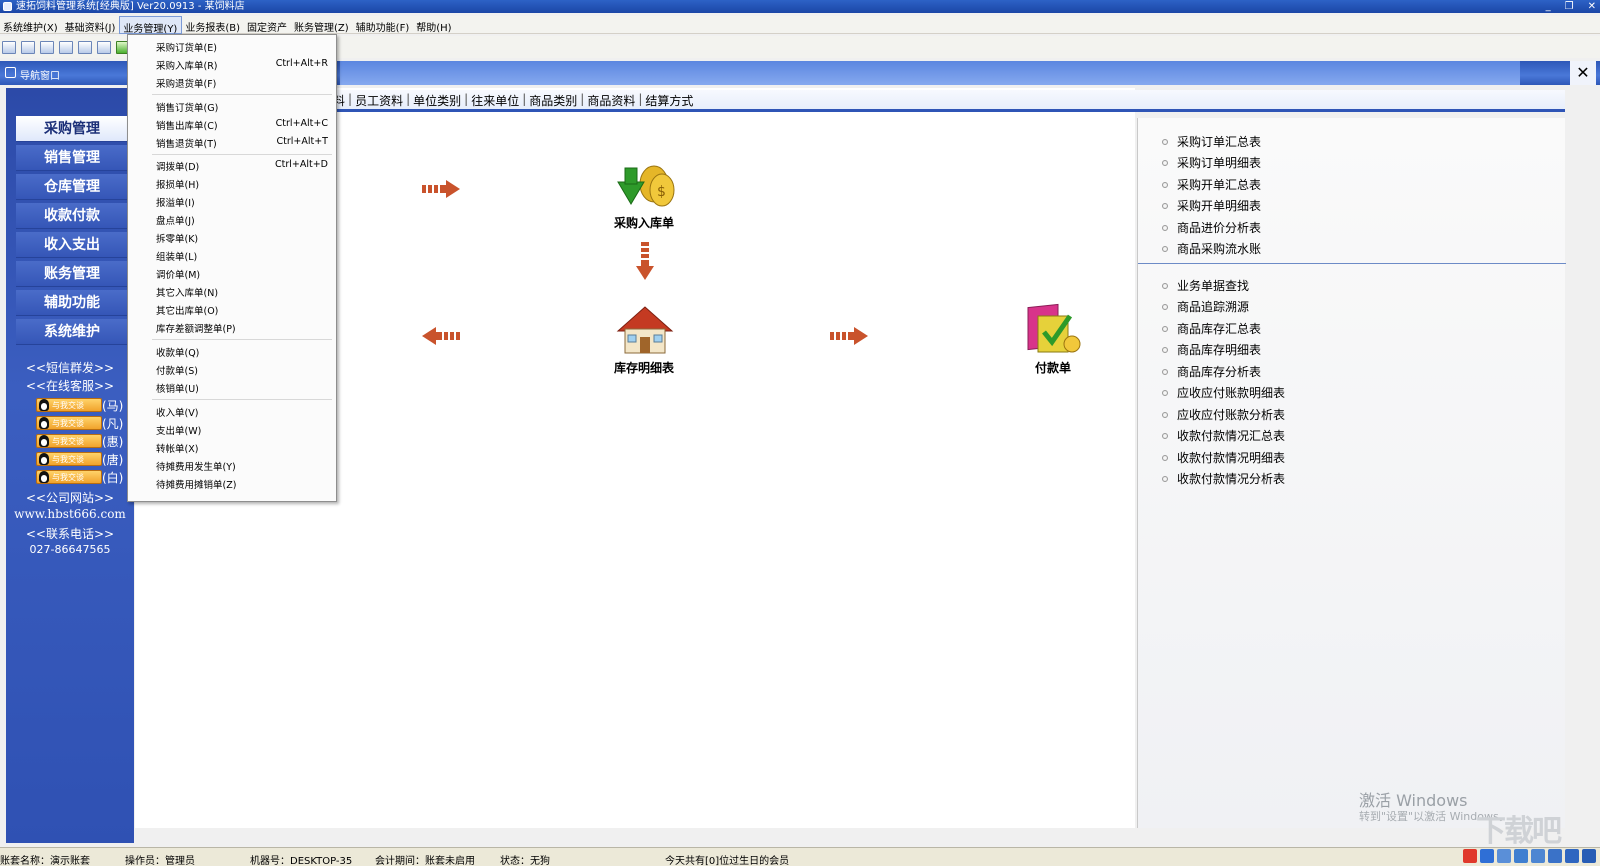 This screenshot has width=1600, height=866. Describe the element at coordinates (242, 412) in the screenshot. I see `menu-item: 收入单(V)` at that location.